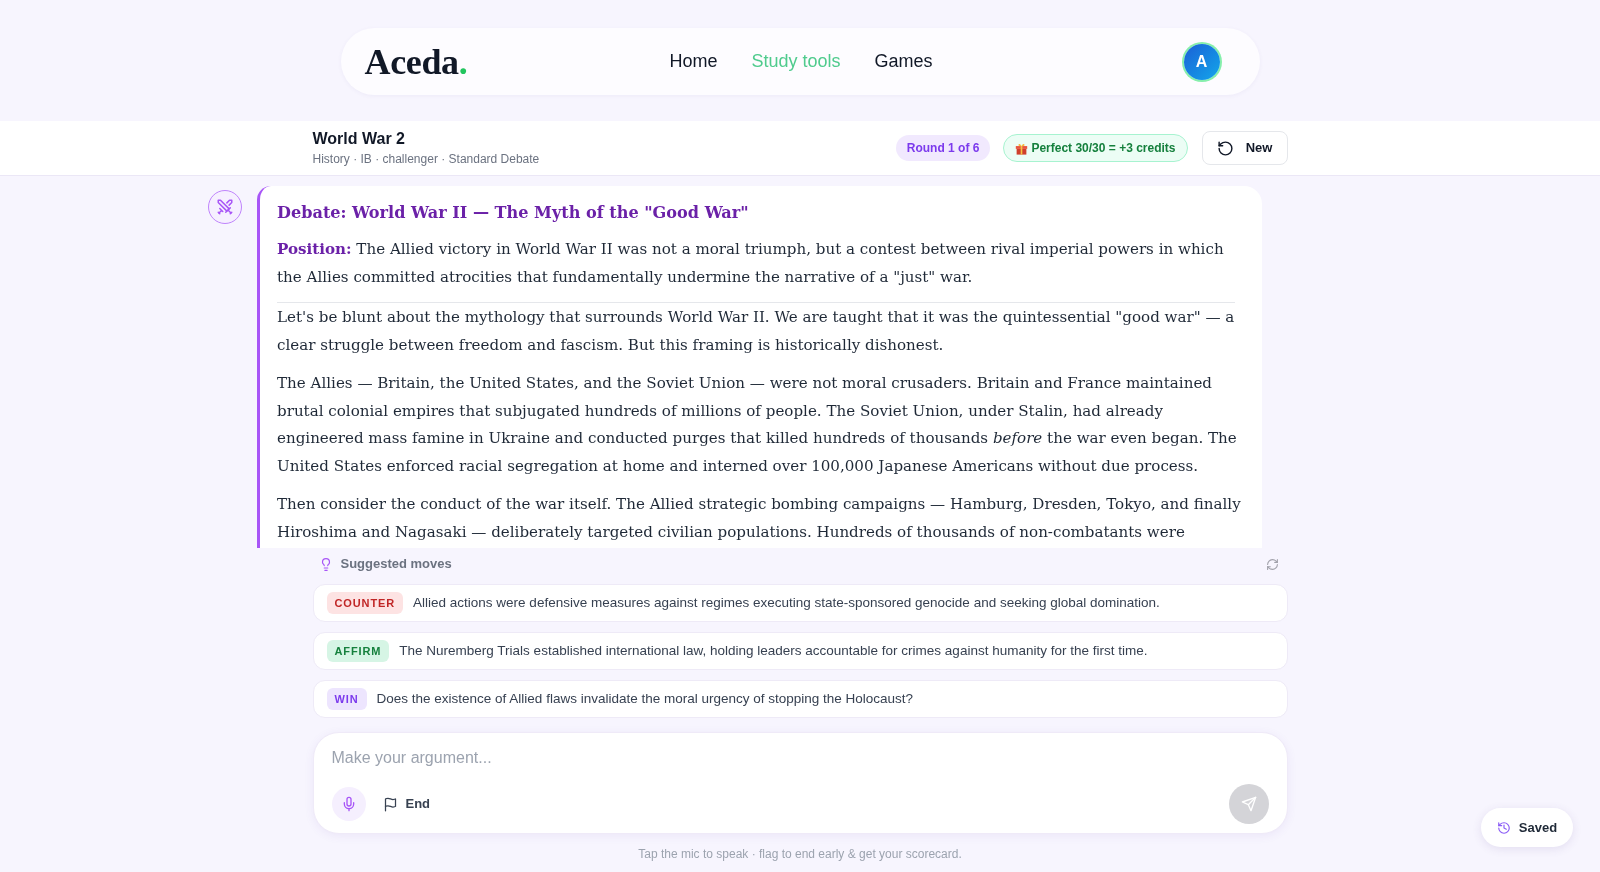 The width and height of the screenshot is (1600, 872). What do you see at coordinates (225, 207) in the screenshot?
I see `swords-icon` at bounding box center [225, 207].